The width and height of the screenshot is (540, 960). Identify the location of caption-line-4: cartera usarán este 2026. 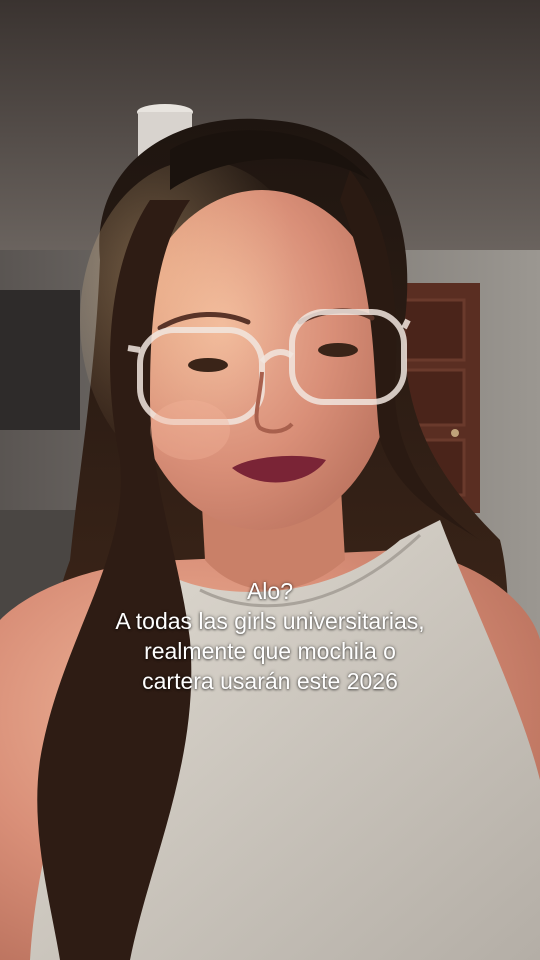
(270, 681).